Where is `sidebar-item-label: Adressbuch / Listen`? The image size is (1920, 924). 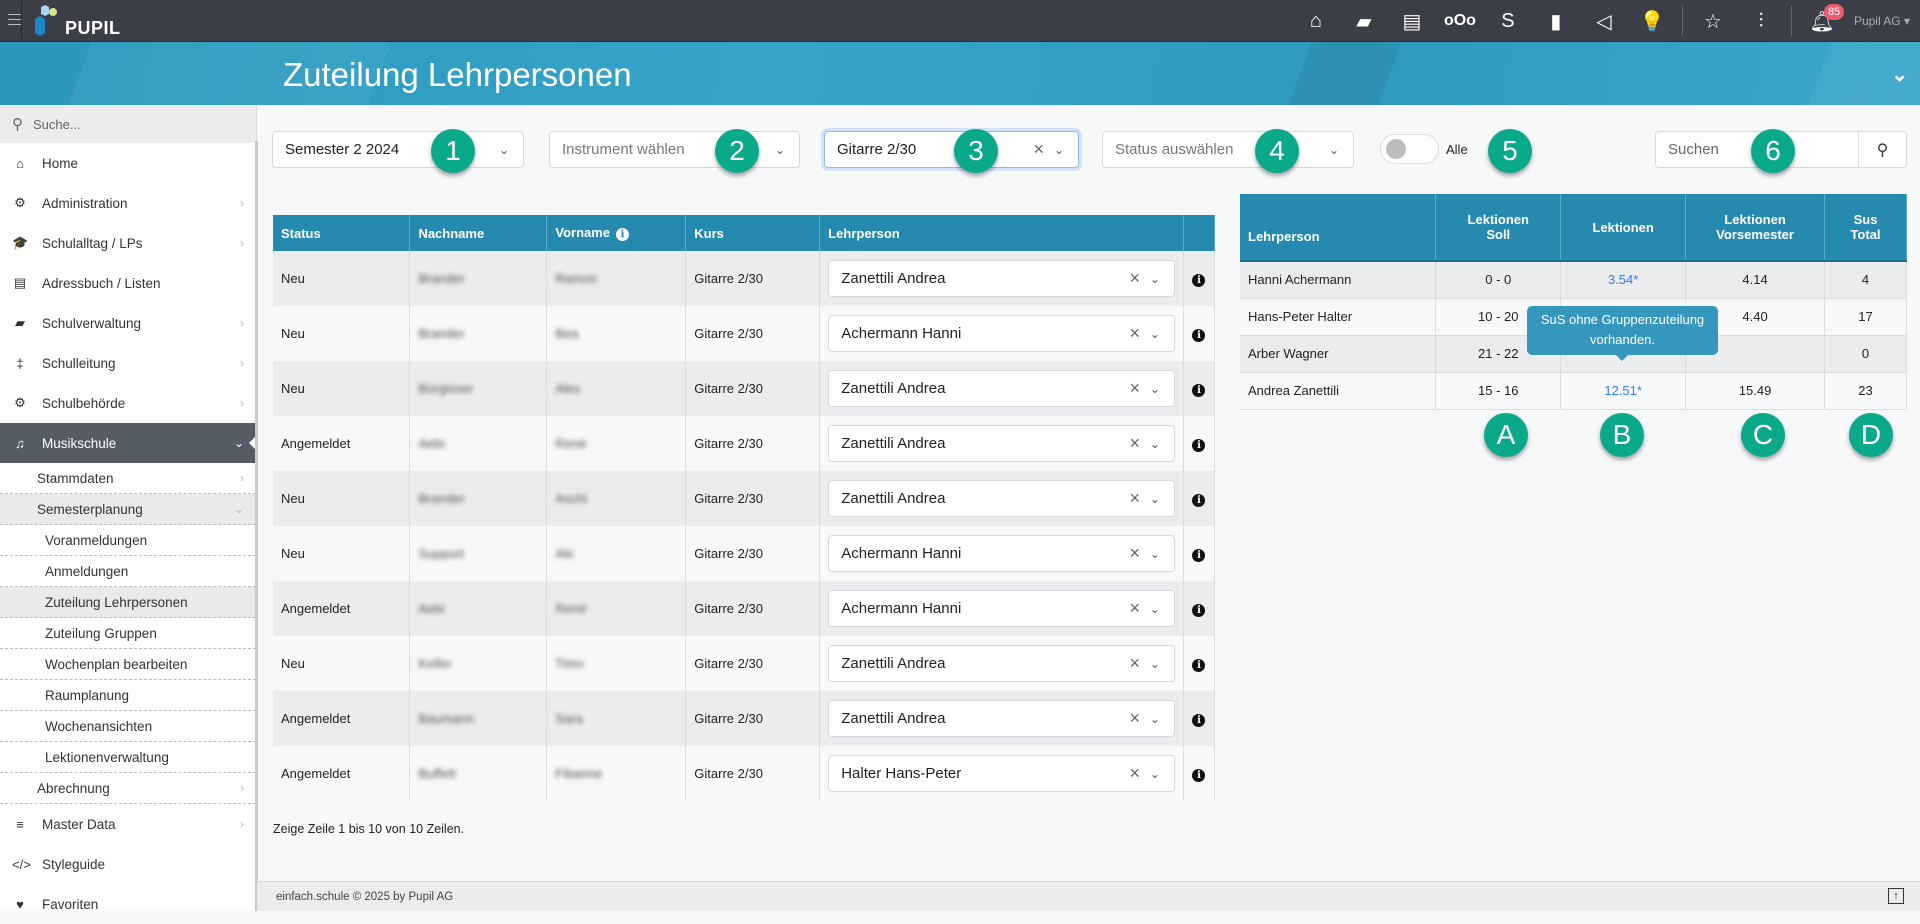 sidebar-item-label: Adressbuch / Listen is located at coordinates (101, 283).